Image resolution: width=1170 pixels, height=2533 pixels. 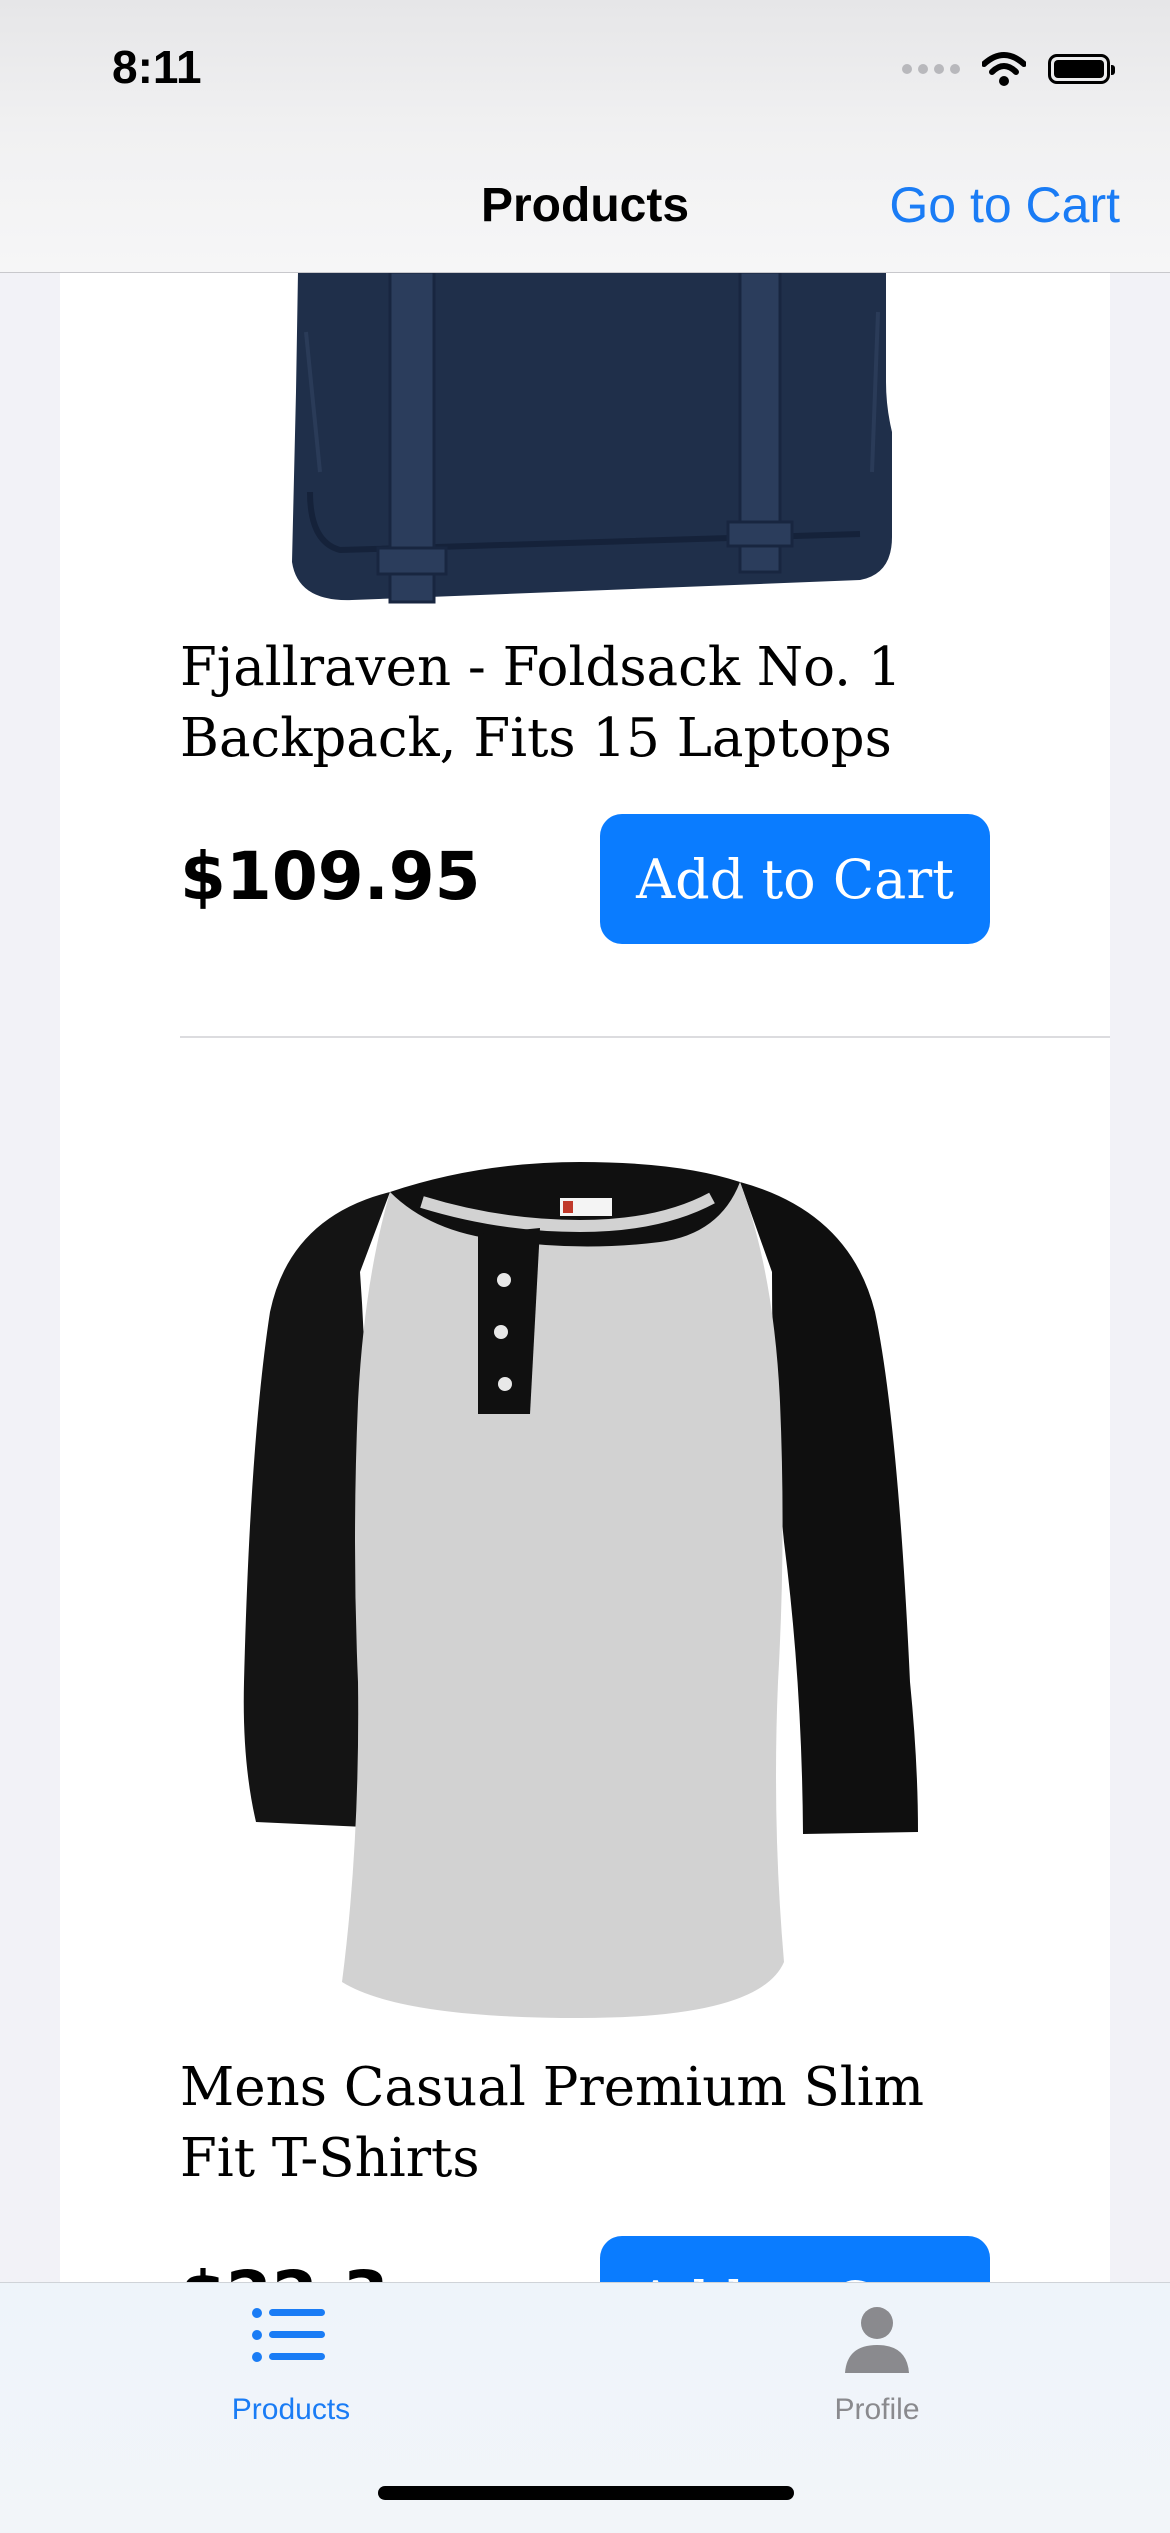 I want to click on product-name-line: Mens Casual Premium Slim, so click(x=552, y=2087).